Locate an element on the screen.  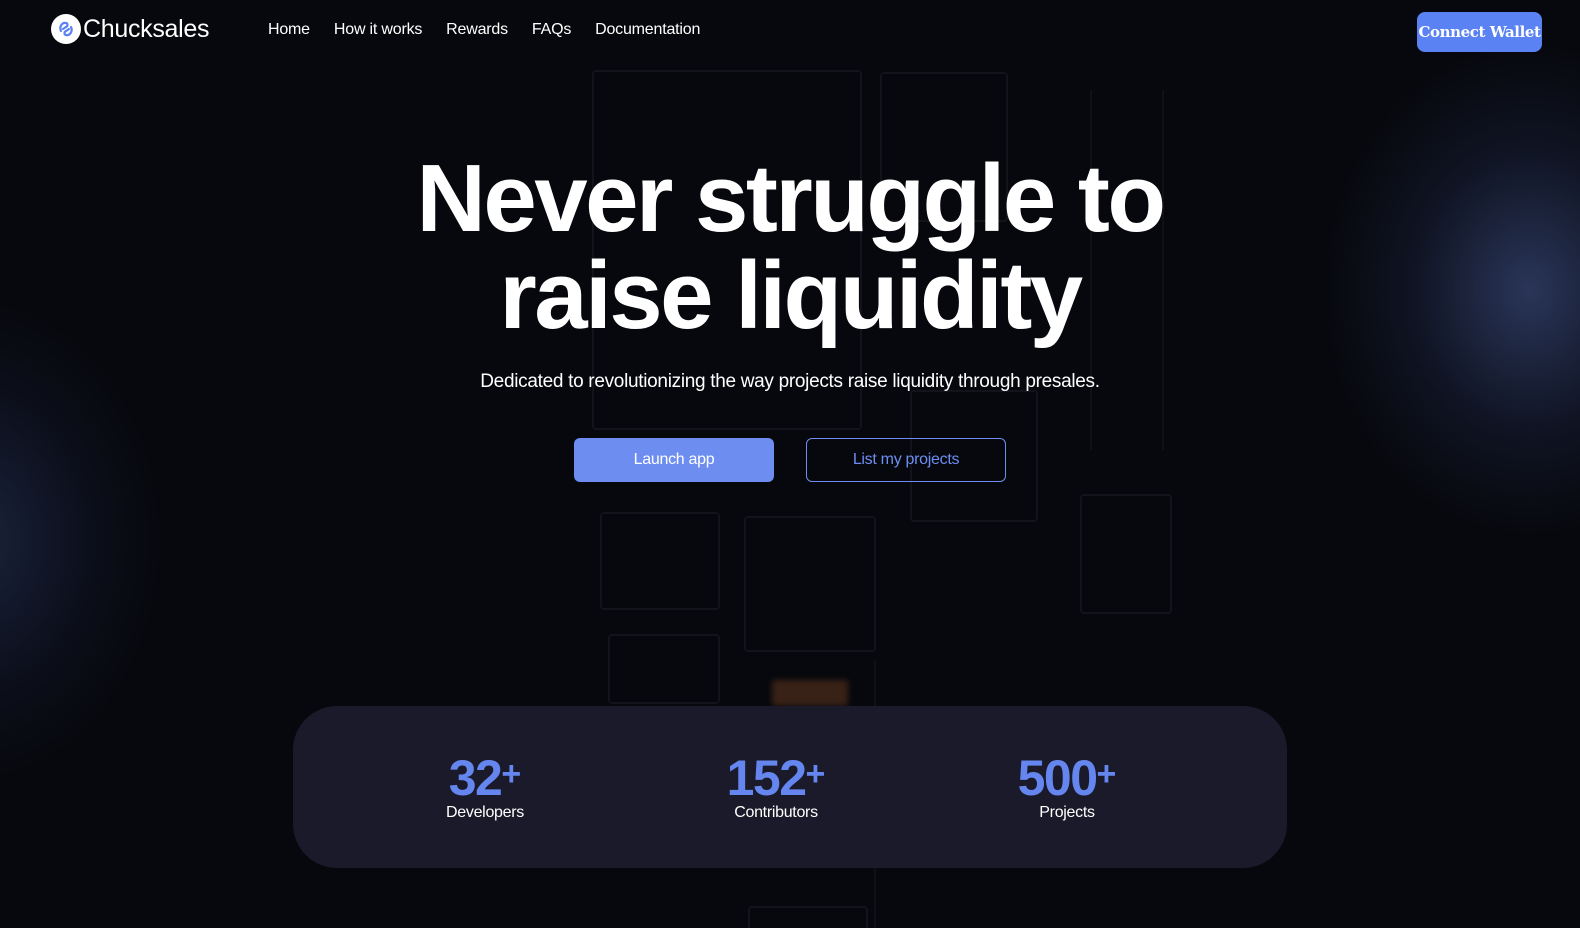
stat-value: 152+ is located at coordinates (776, 776).